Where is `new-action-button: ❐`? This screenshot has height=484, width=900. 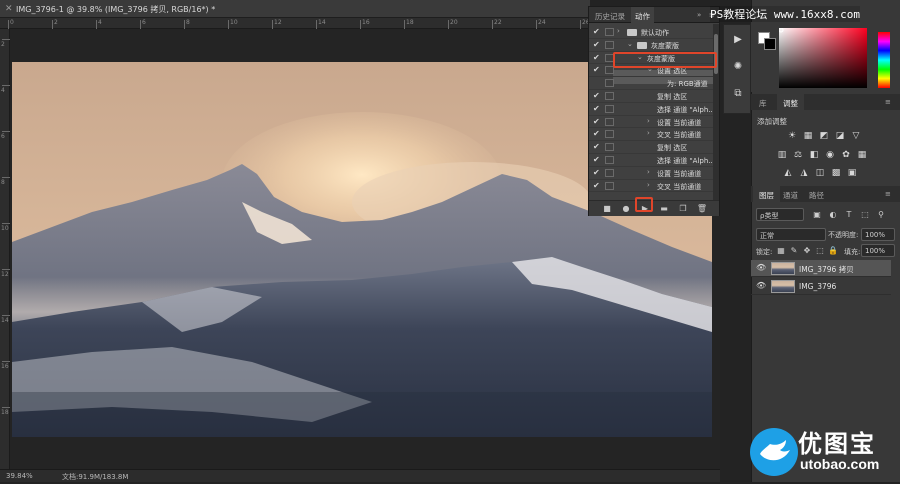 new-action-button: ❐ is located at coordinates (683, 209).